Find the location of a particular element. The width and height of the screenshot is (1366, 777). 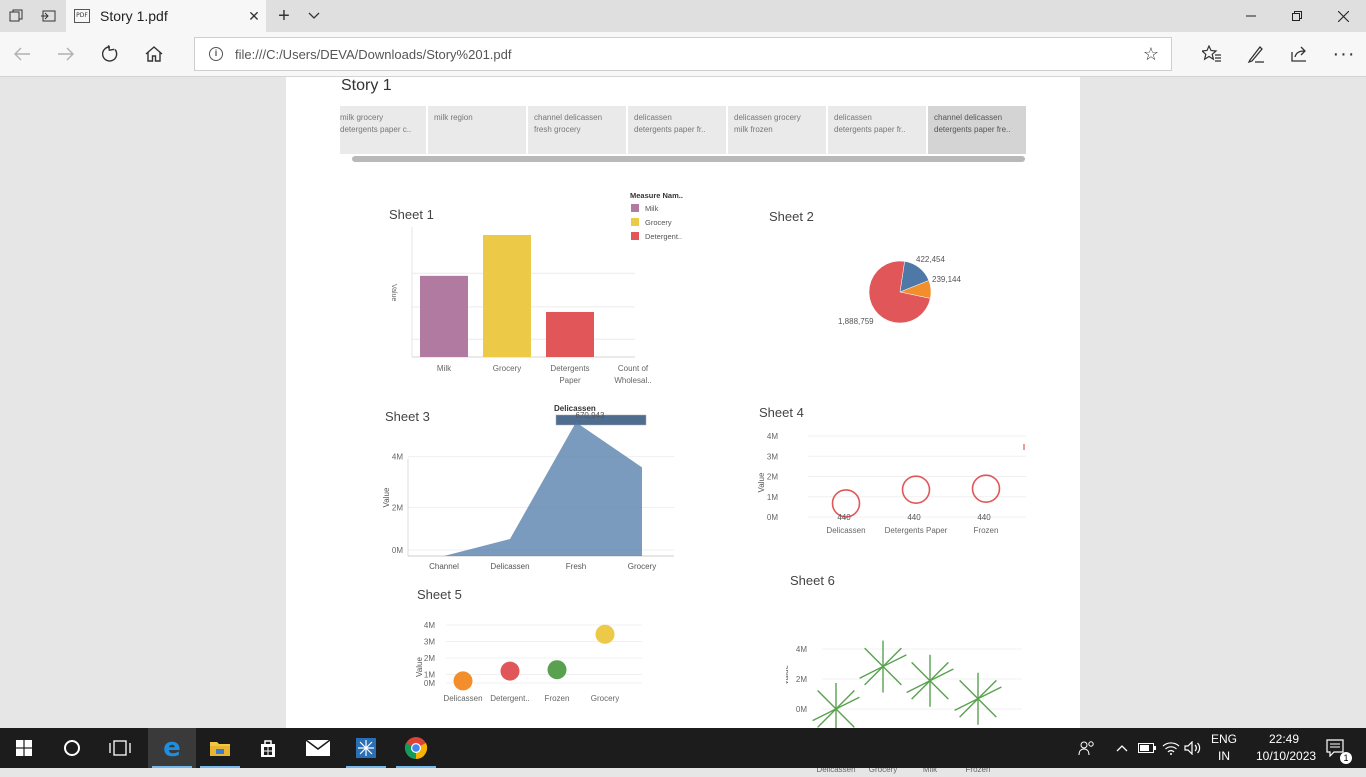

action-center-icon: 1 is located at coordinates (1336, 748).